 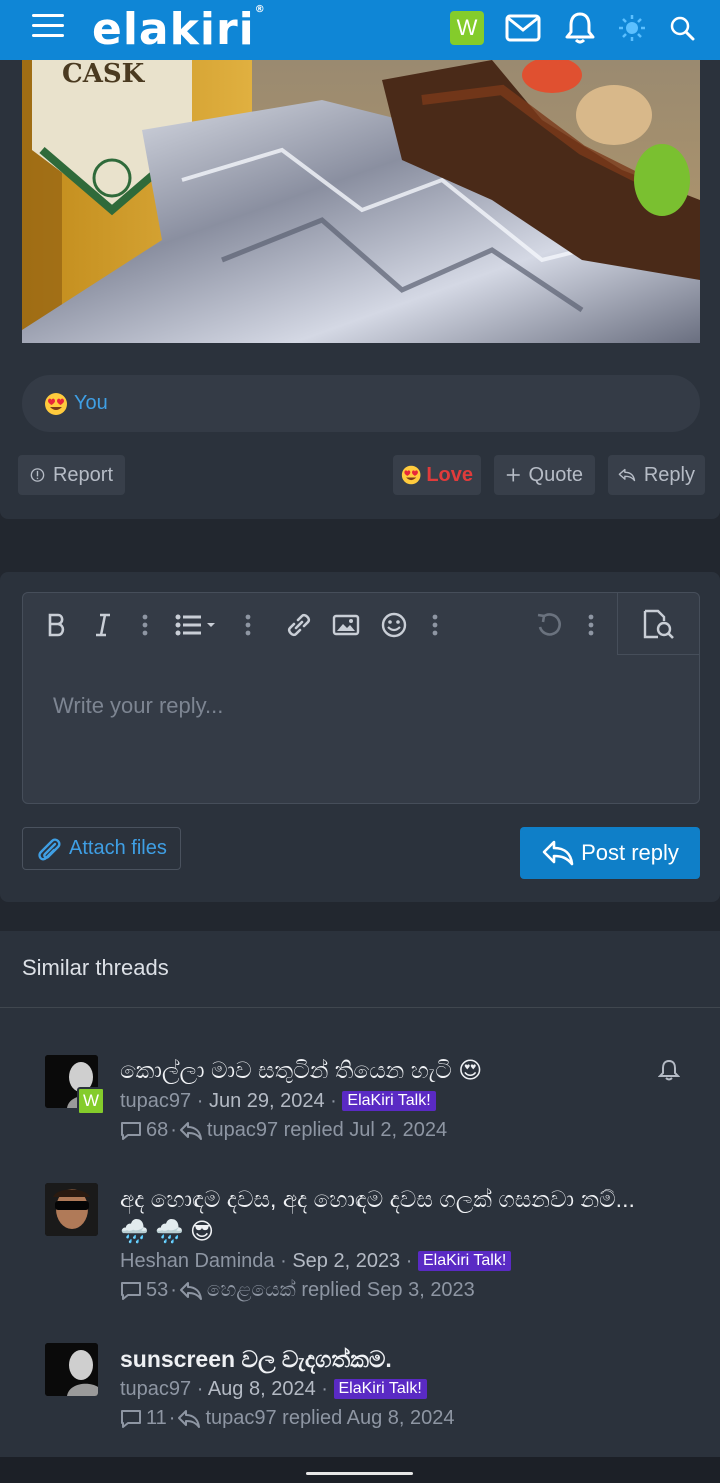 I want to click on alert-circle-icon, so click(x=37, y=475).